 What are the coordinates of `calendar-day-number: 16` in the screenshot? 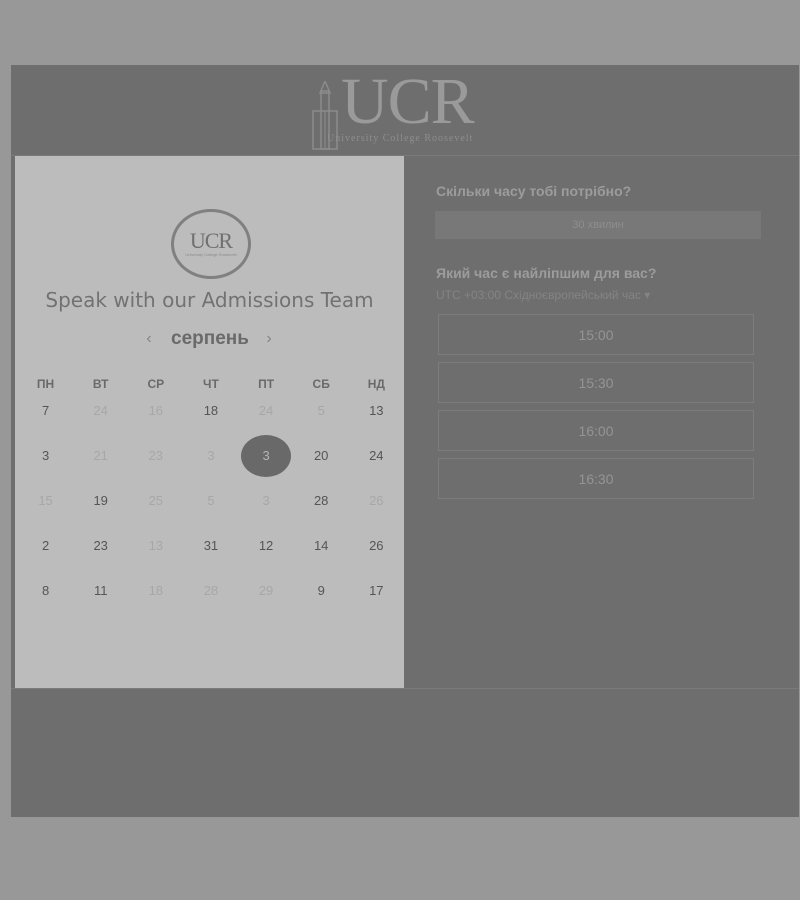 It's located at (156, 410).